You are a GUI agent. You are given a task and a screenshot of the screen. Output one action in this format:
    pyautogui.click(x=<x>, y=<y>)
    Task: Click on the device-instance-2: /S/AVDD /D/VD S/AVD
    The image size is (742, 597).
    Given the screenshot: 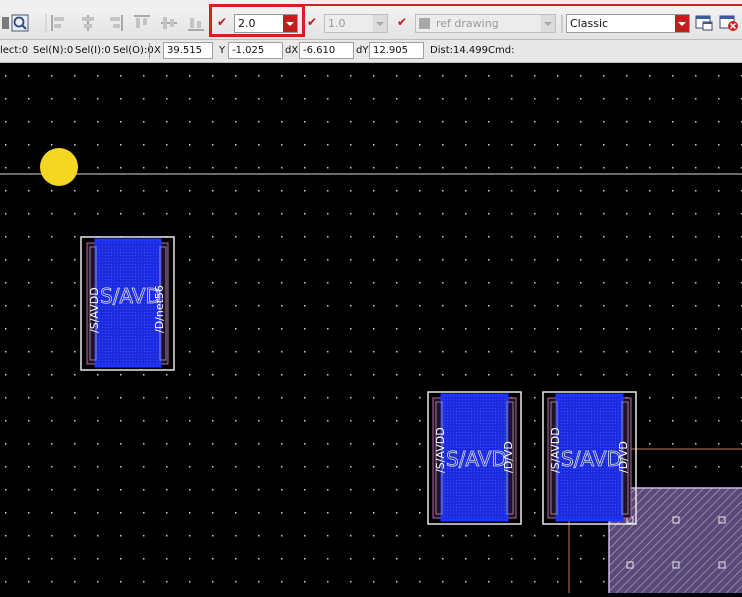 What is the action you would take?
    pyautogui.click(x=474, y=458)
    